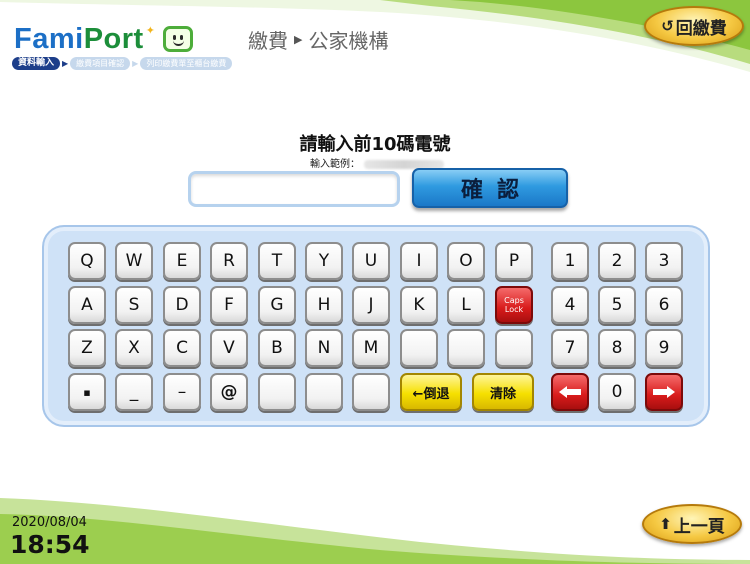  What do you see at coordinates (134, 348) in the screenshot?
I see `key-x: X` at bounding box center [134, 348].